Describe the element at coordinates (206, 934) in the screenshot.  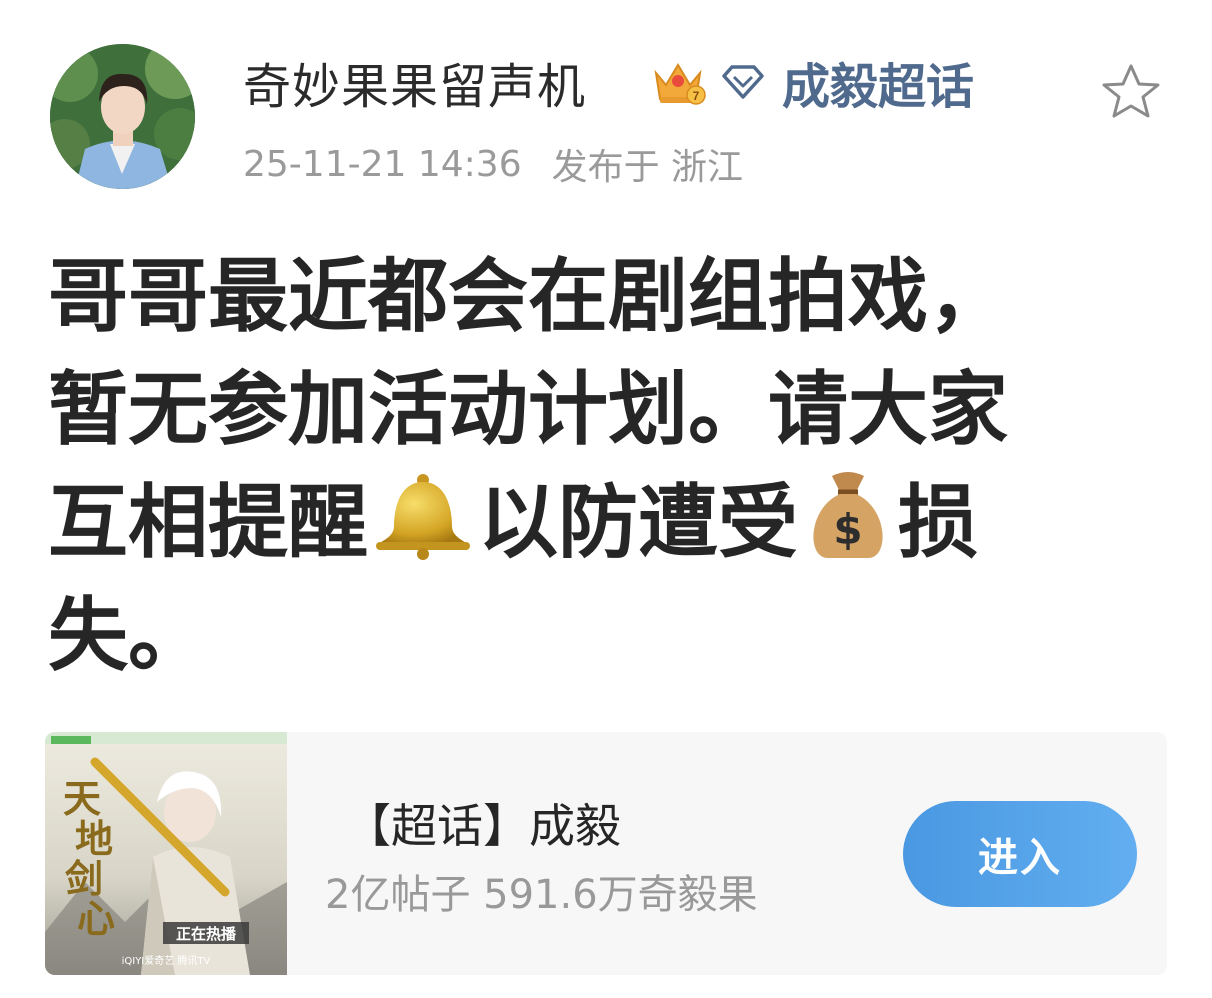
I see `poster-badge: 正在热播` at that location.